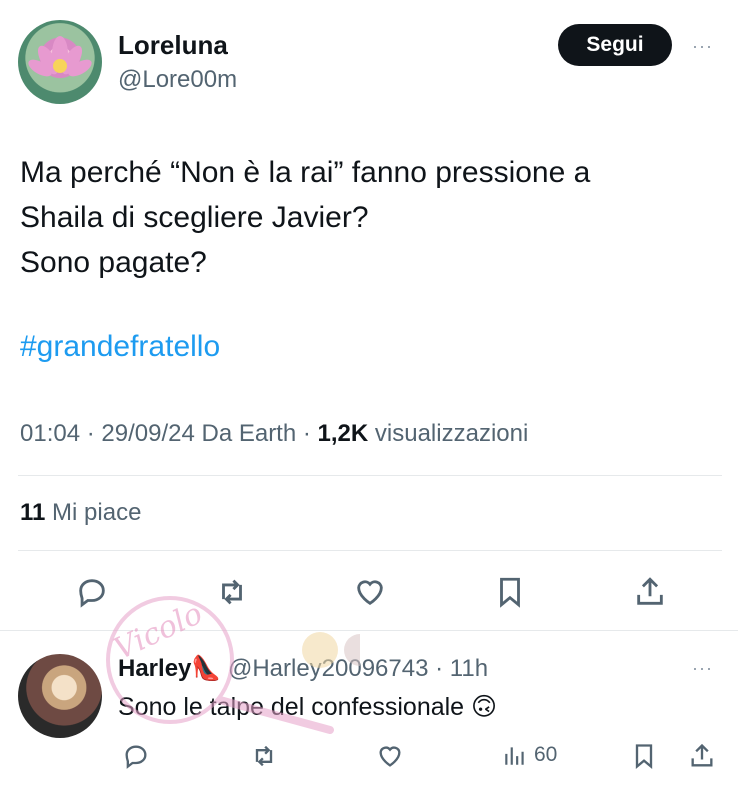  What do you see at coordinates (50, 433) in the screenshot?
I see `tweet-time: 01:04` at bounding box center [50, 433].